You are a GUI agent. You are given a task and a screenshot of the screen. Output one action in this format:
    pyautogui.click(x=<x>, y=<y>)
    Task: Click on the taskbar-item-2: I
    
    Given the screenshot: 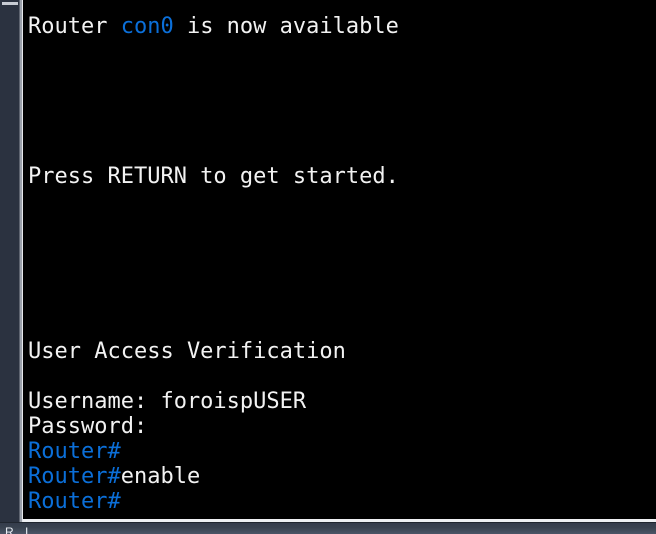 What is the action you would take?
    pyautogui.click(x=26, y=530)
    